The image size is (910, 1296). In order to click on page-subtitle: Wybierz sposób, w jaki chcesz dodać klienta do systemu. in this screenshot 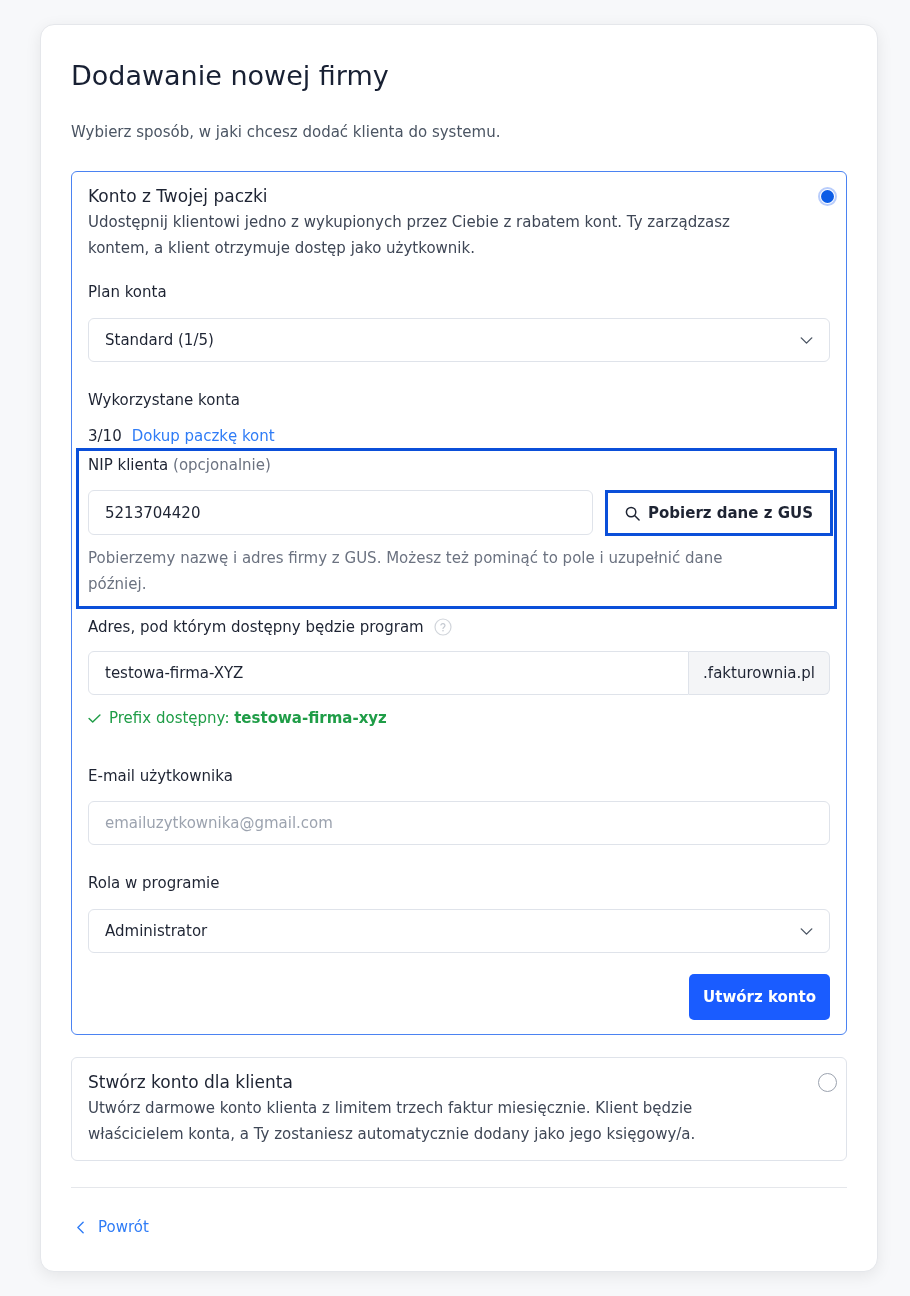, I will do `click(286, 132)`.